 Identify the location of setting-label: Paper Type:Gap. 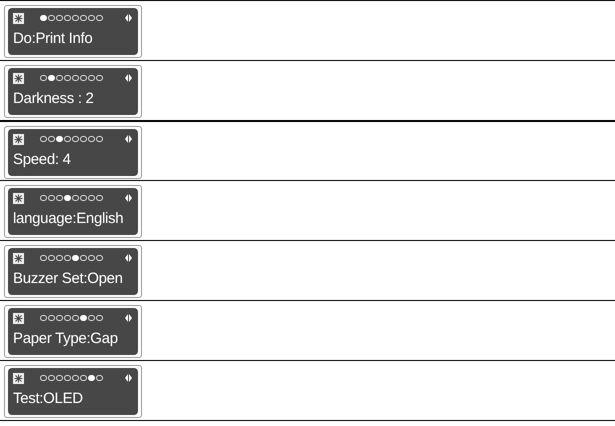
(66, 339).